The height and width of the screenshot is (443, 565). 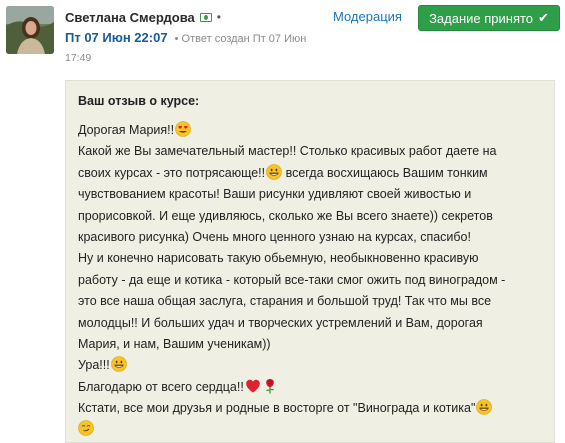 I want to click on task-accepted-label: Задание принято, so click(x=481, y=18).